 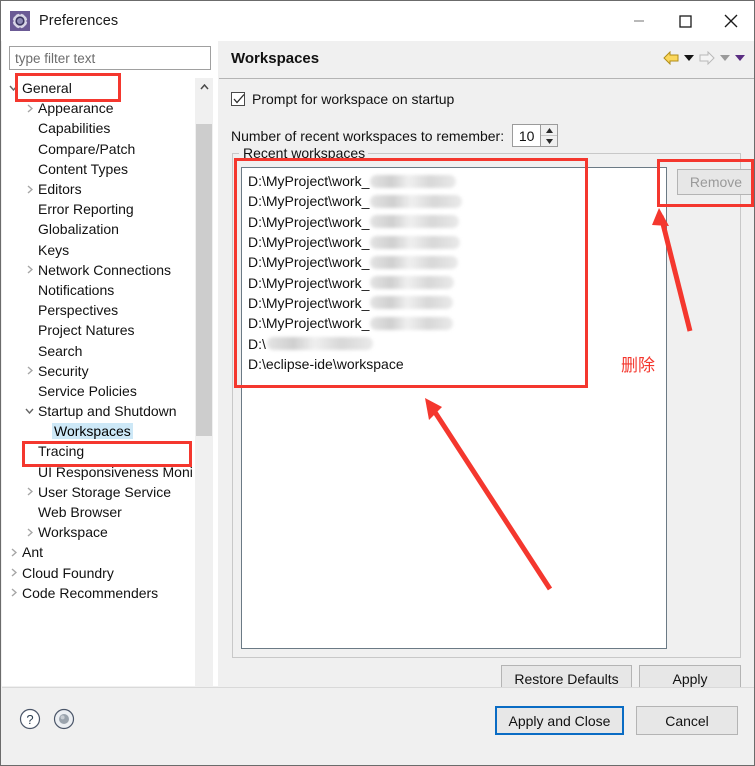 I want to click on sidebar-item-web-browser: Web Browser, so click(x=100, y=512).